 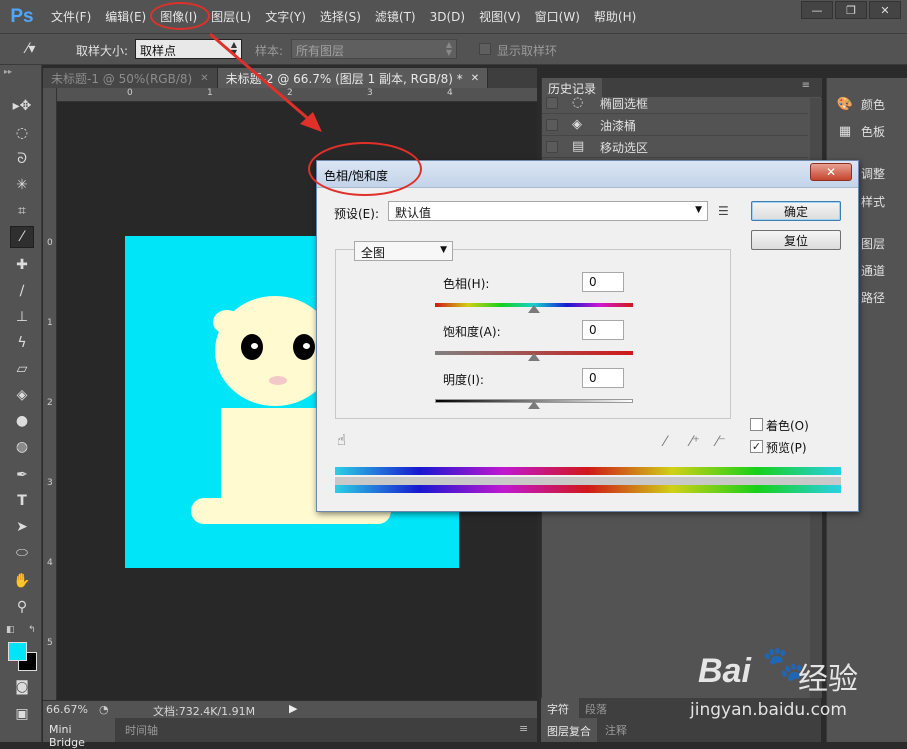 What do you see at coordinates (796, 240) in the screenshot?
I see `reset-button: 复位` at bounding box center [796, 240].